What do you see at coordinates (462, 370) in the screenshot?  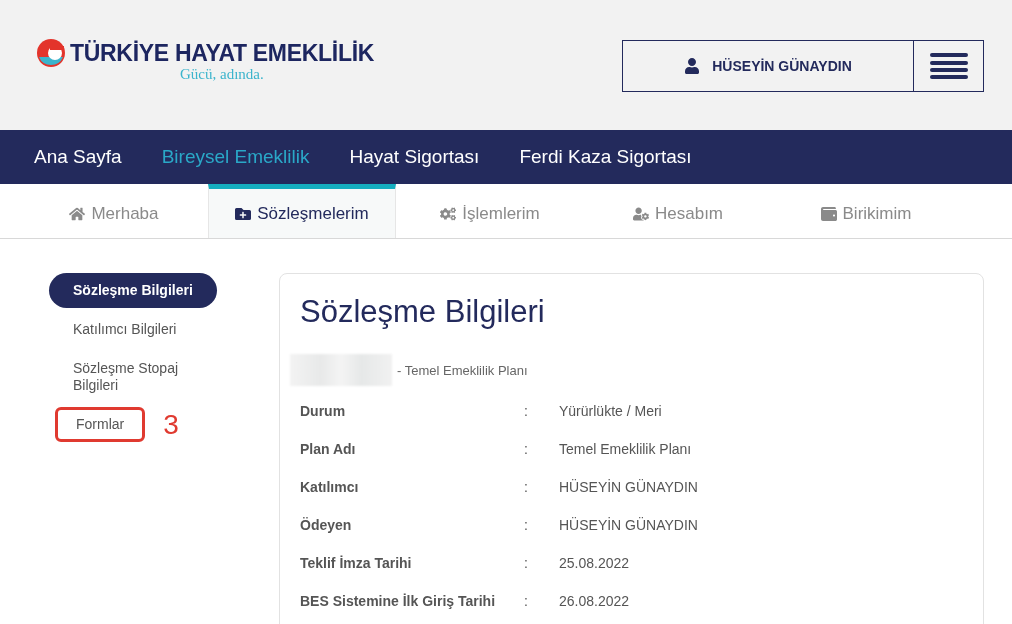 I see `plan-subtitle: - Temel Emeklilik Planı` at bounding box center [462, 370].